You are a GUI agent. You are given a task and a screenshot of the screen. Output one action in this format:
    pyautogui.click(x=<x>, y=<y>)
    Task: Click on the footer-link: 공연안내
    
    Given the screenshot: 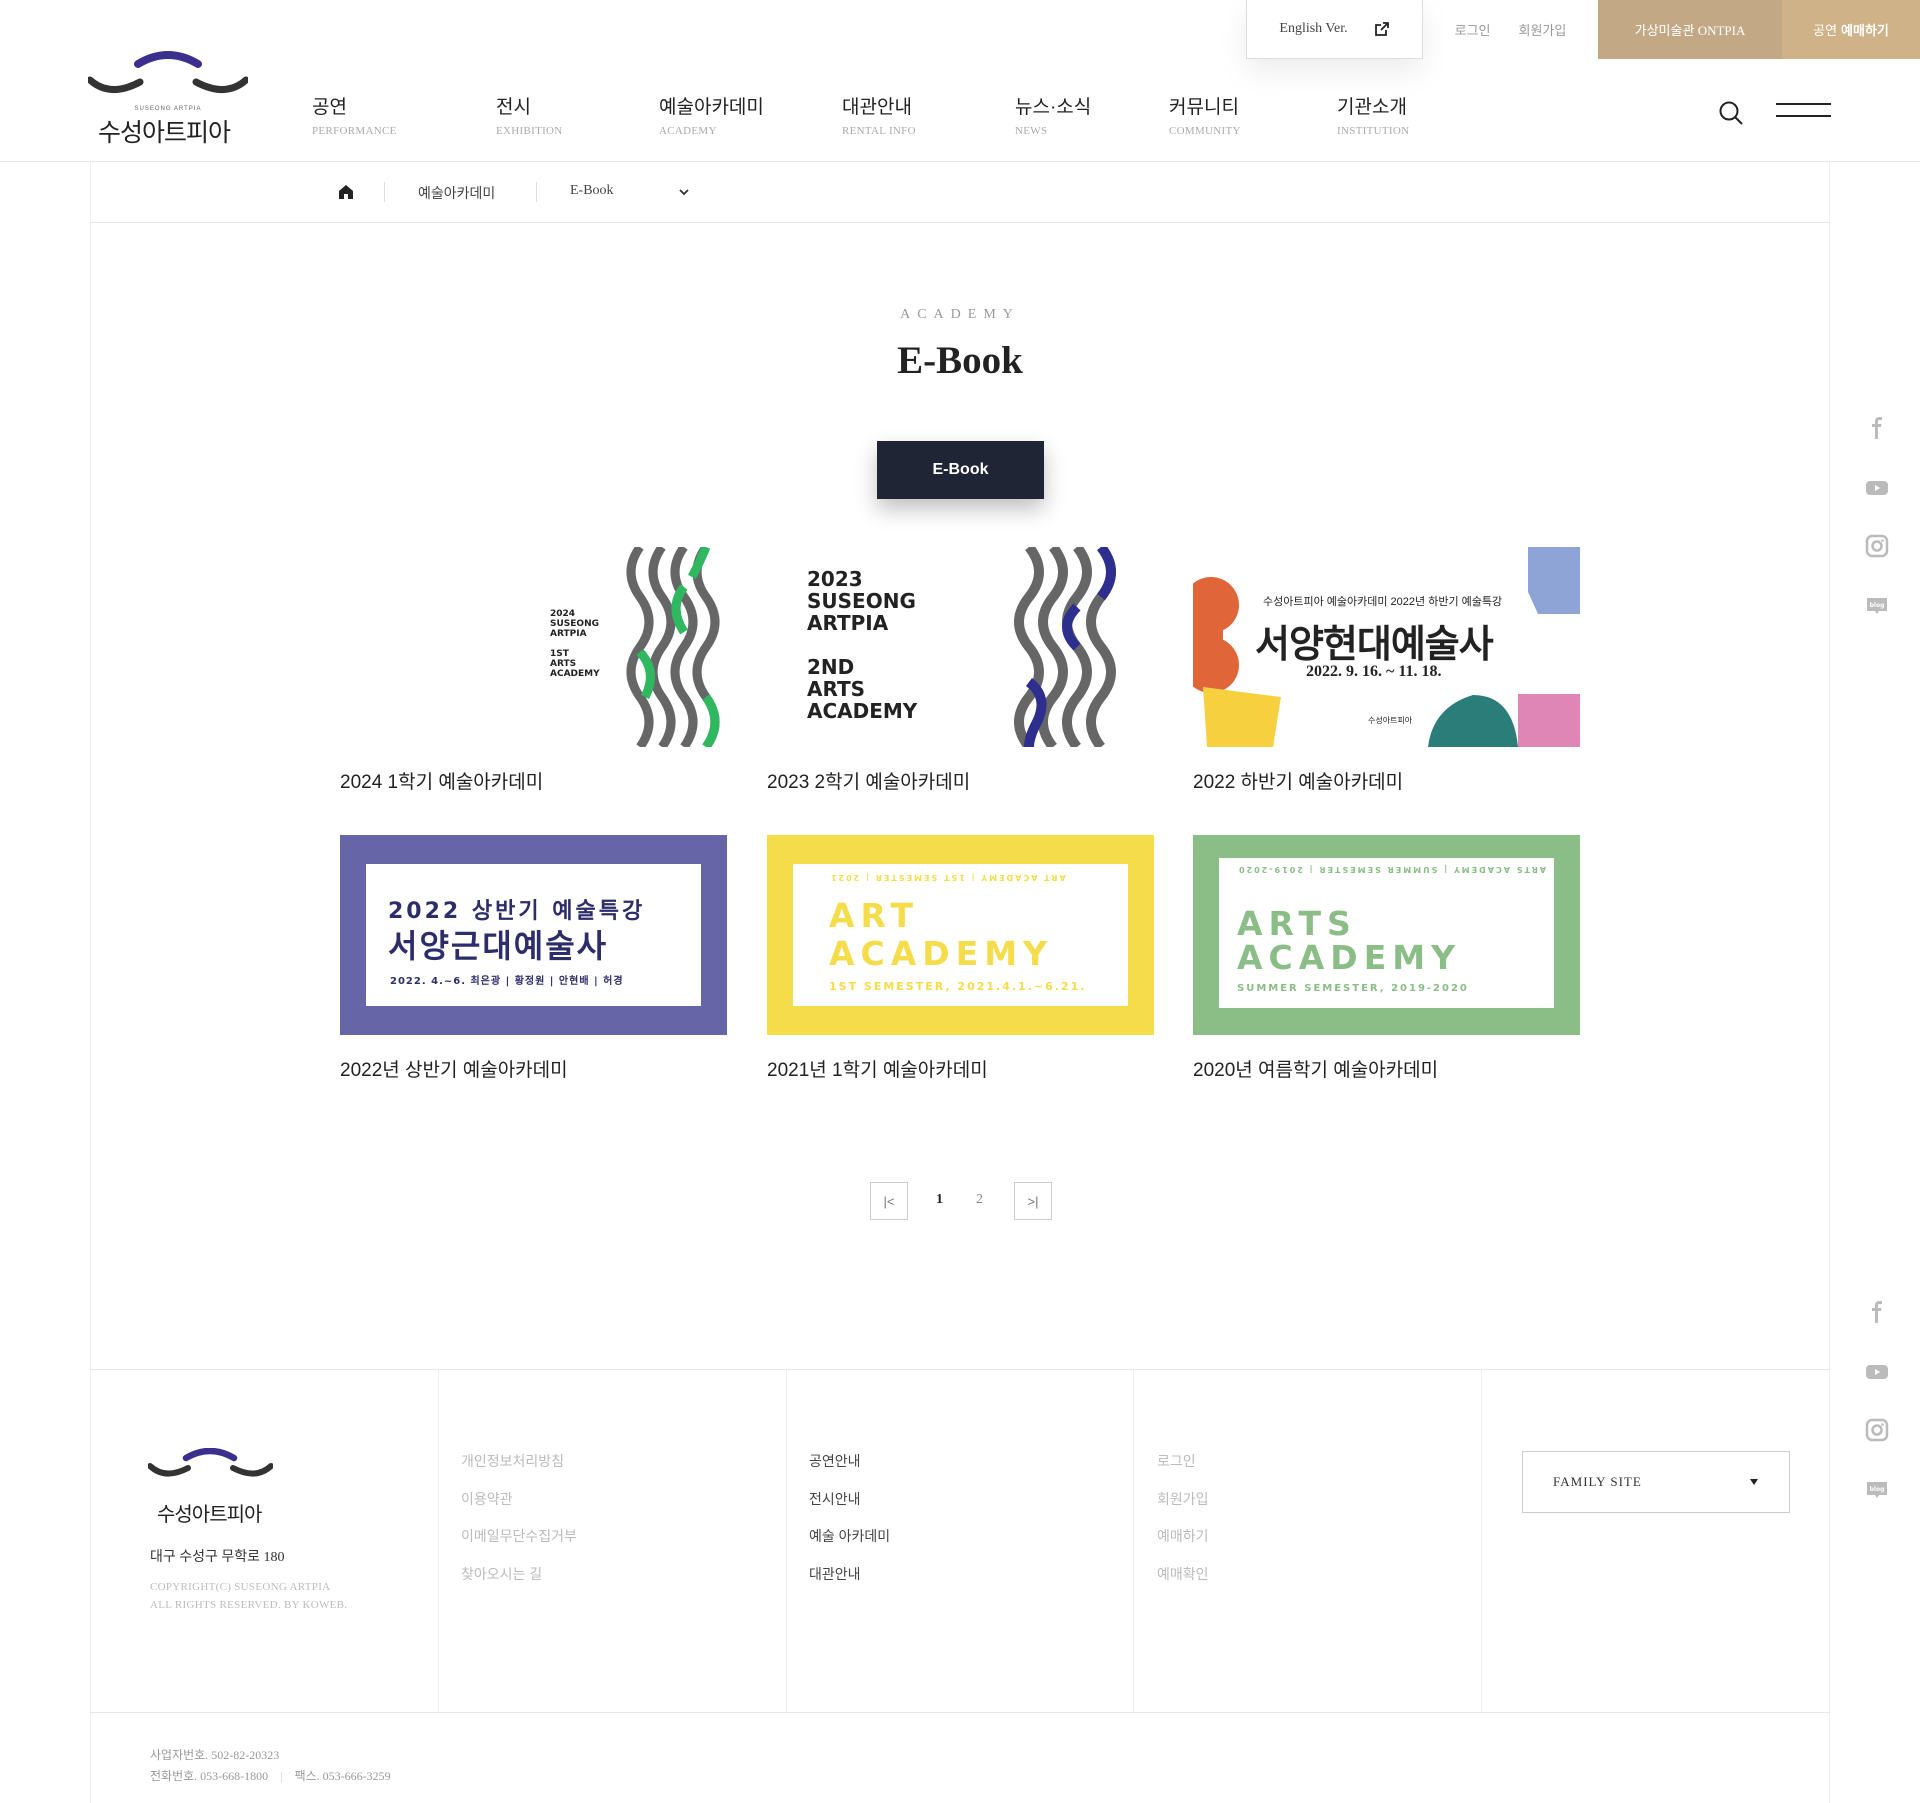 What is the action you would take?
    pyautogui.click(x=849, y=1470)
    